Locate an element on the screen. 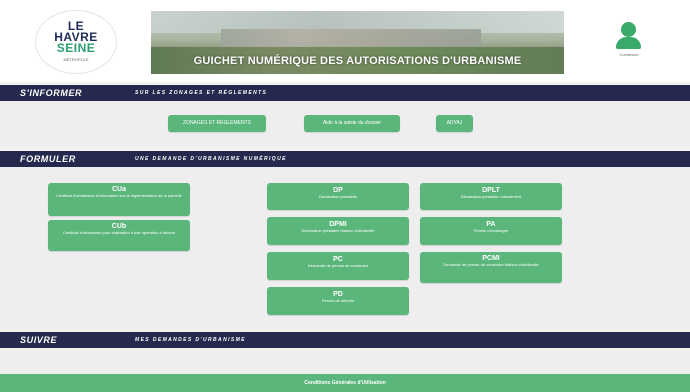 This screenshot has height=392, width=690. zonages-reglements-button: ZONAGES ET RÈGLEMENTS is located at coordinates (217, 123).